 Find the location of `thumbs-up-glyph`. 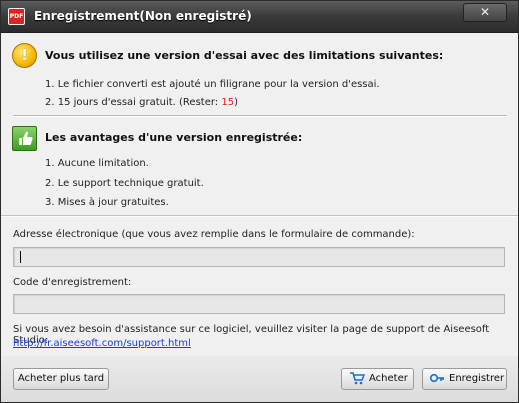

thumbs-up-glyph is located at coordinates (26, 138).